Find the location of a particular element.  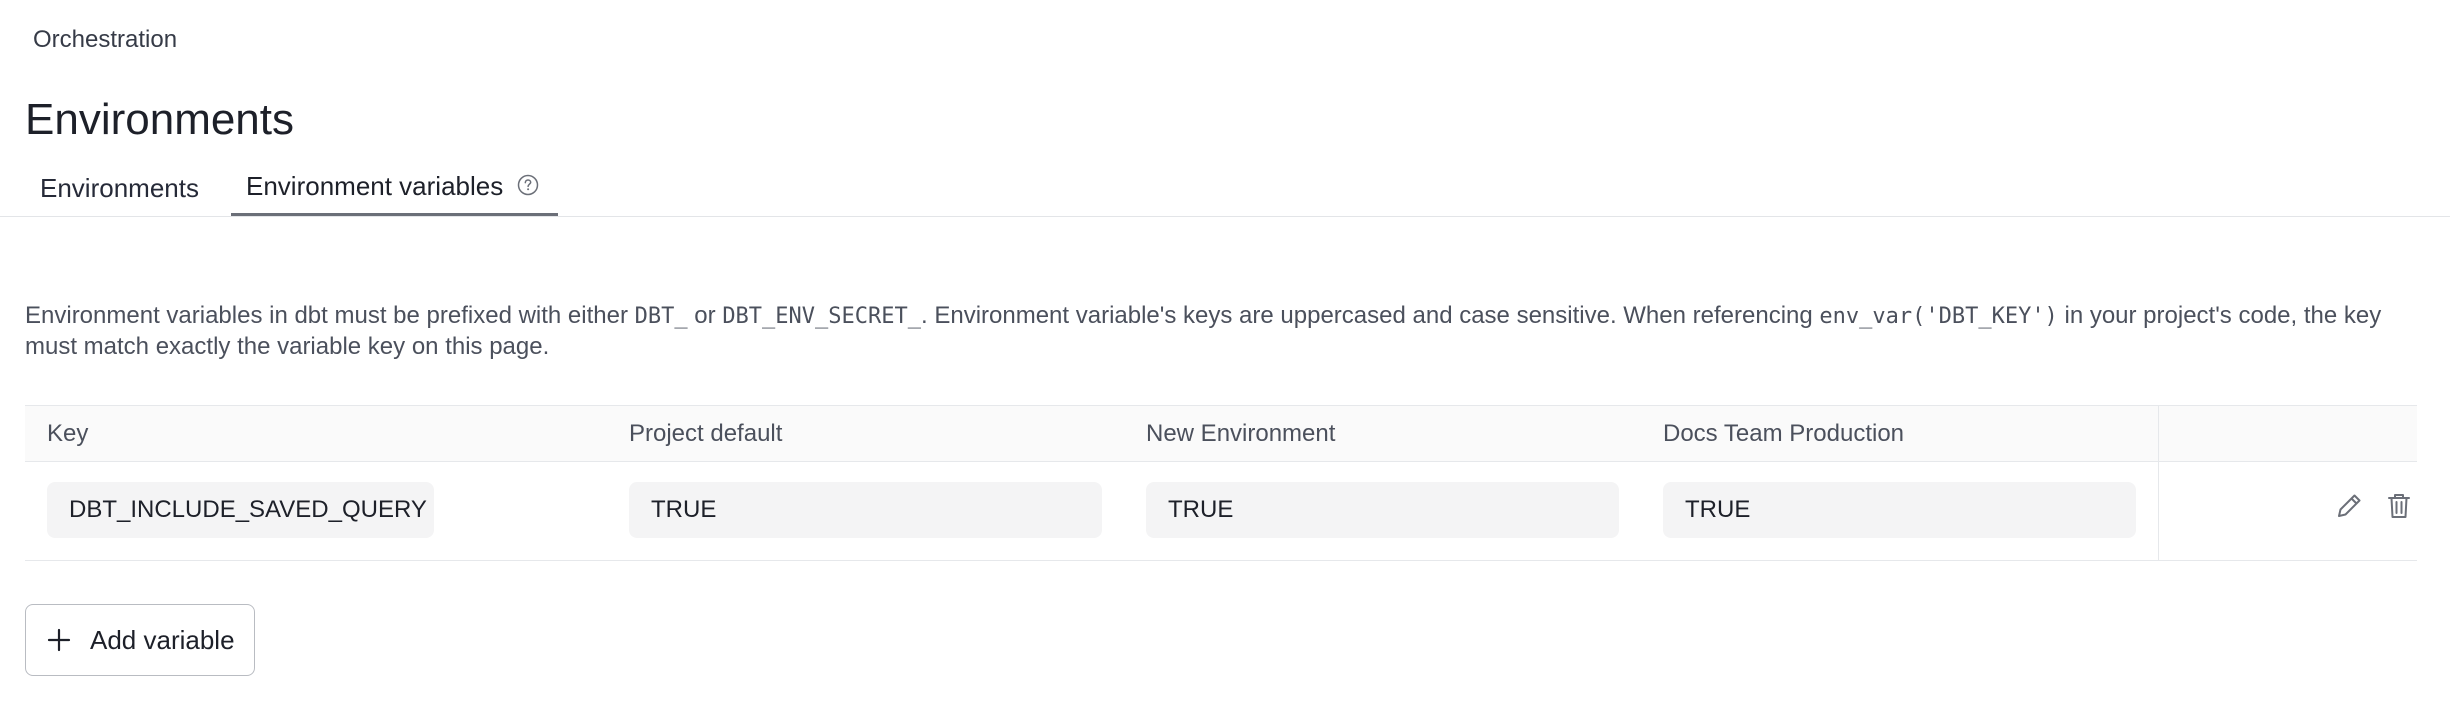

column-header-new-environment: New Environment is located at coordinates (1241, 433).